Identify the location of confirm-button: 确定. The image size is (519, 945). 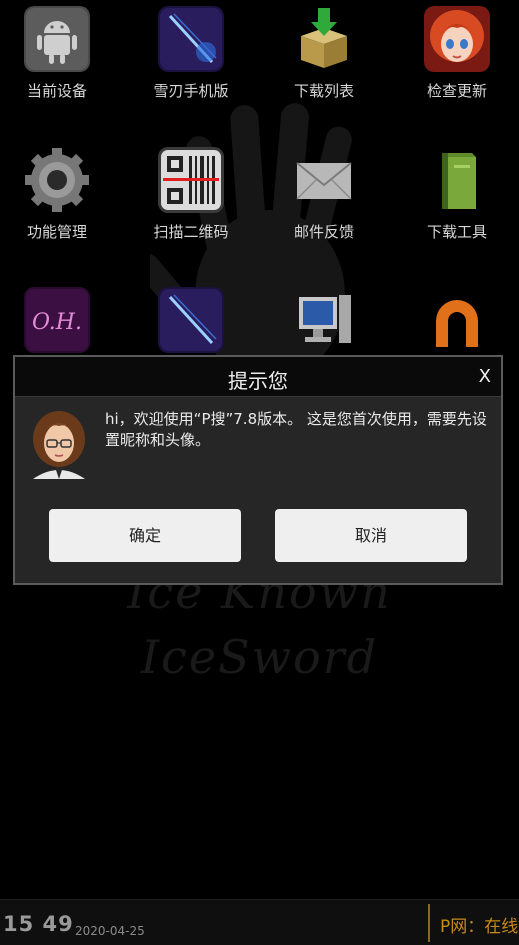
(145, 535).